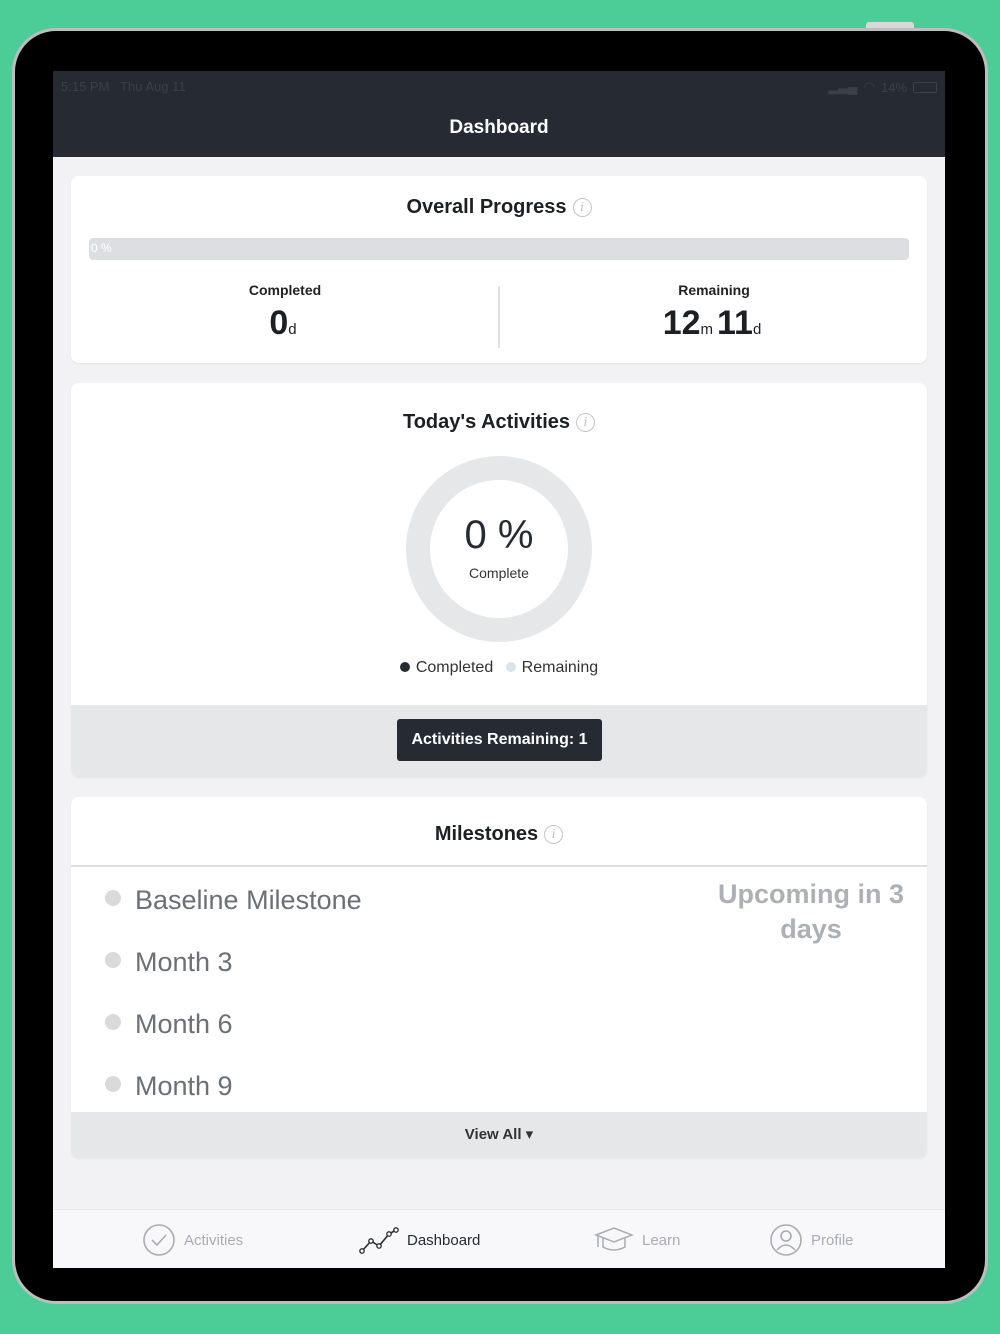 The image size is (1000, 1334). I want to click on signal-icon: ▂▃▄, so click(843, 86).